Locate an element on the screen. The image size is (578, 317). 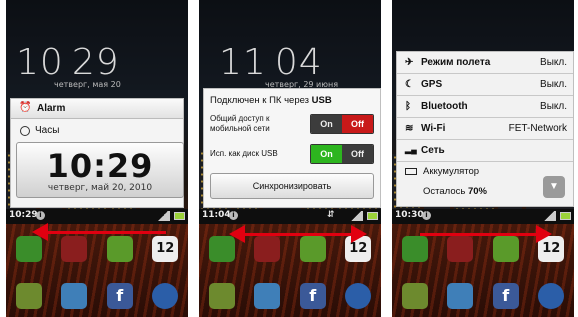
bluetooth-icon: ᛒ is located at coordinates (408, 106).